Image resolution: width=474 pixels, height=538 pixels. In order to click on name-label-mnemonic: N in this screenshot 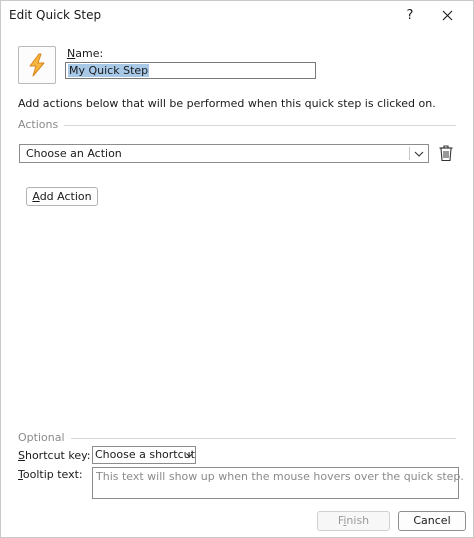, I will do `click(71, 53)`.